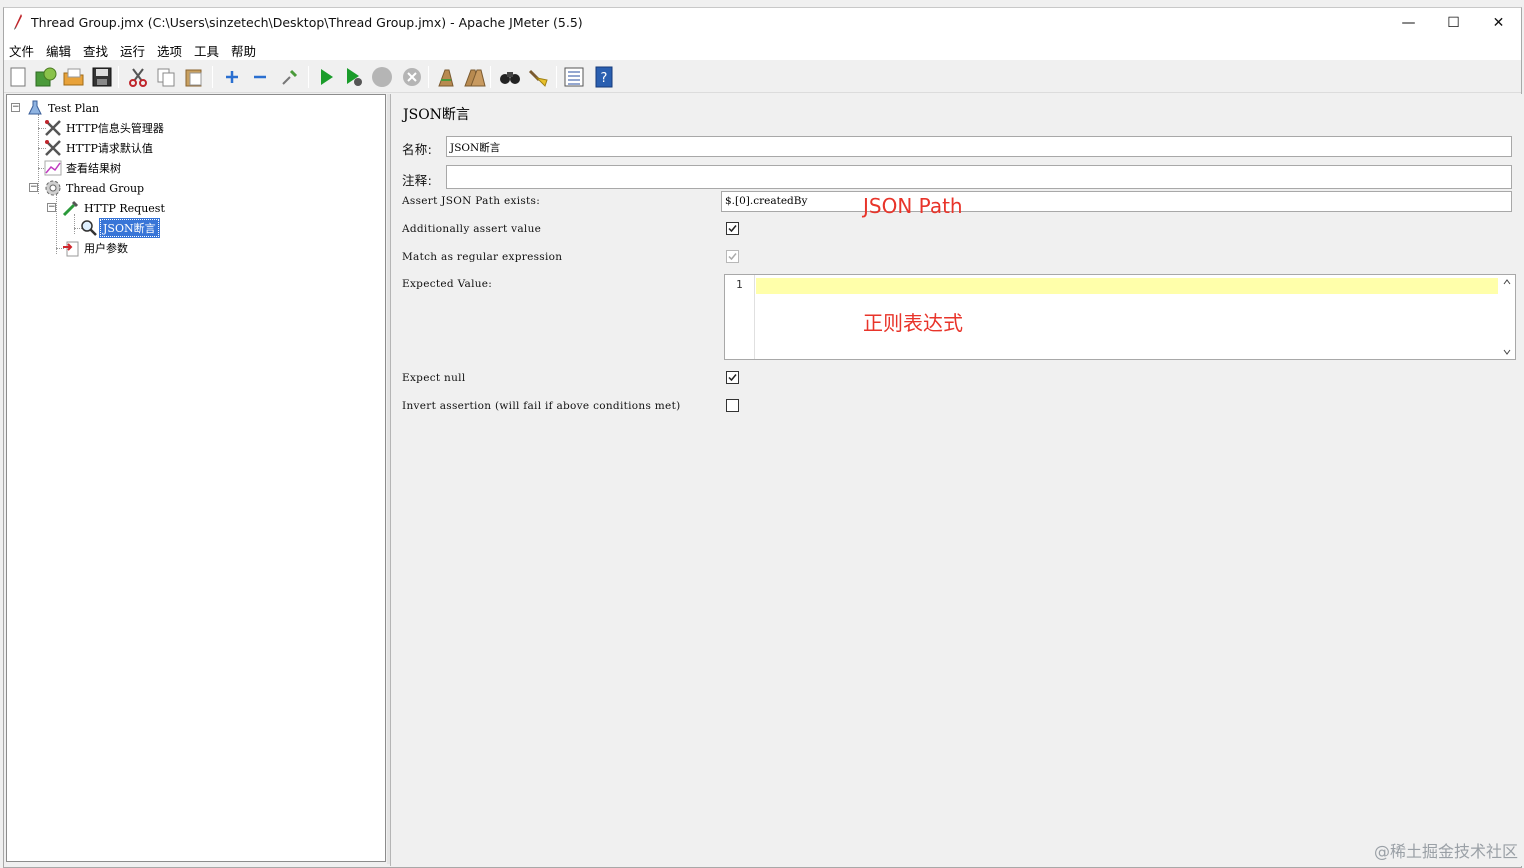 The height and width of the screenshot is (868, 1524). Describe the element at coordinates (260, 77) in the screenshot. I see `collapse-icon` at that location.